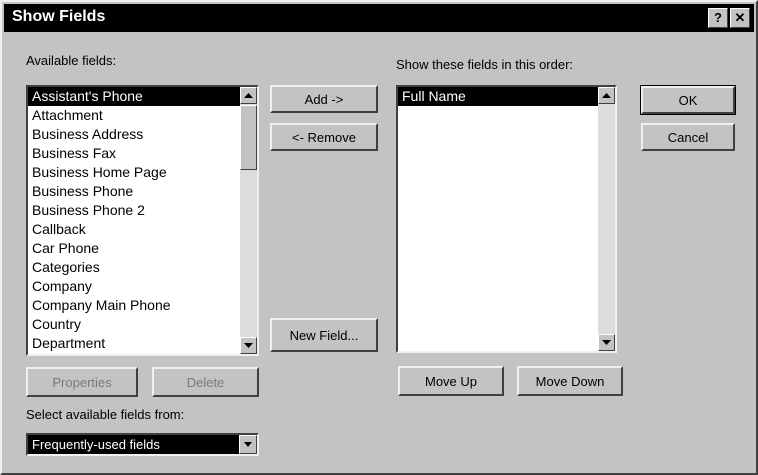 This screenshot has width=758, height=475. I want to click on available-fields-scrollbar, so click(248, 220).